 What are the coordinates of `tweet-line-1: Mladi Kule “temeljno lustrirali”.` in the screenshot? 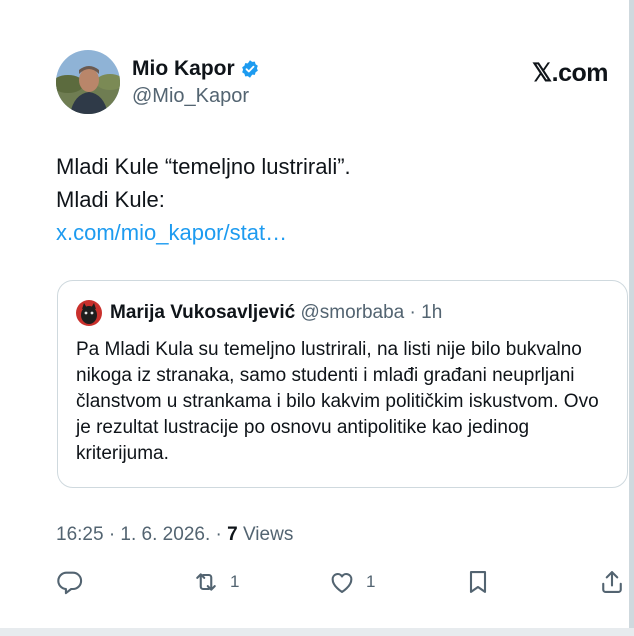 It's located at (203, 166).